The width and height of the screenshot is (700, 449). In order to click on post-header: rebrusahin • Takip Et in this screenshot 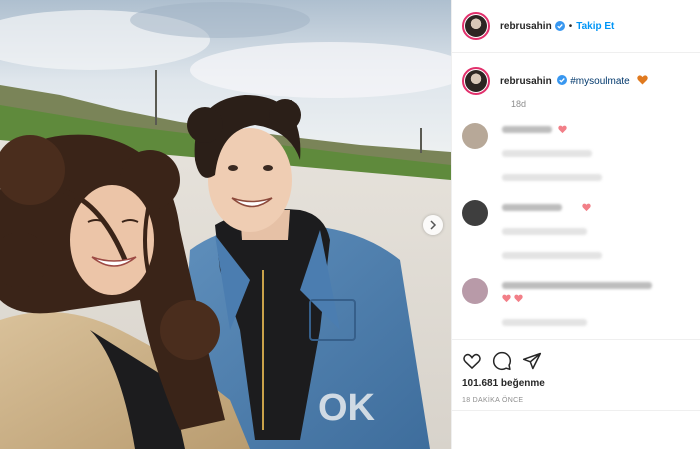, I will do `click(576, 26)`.